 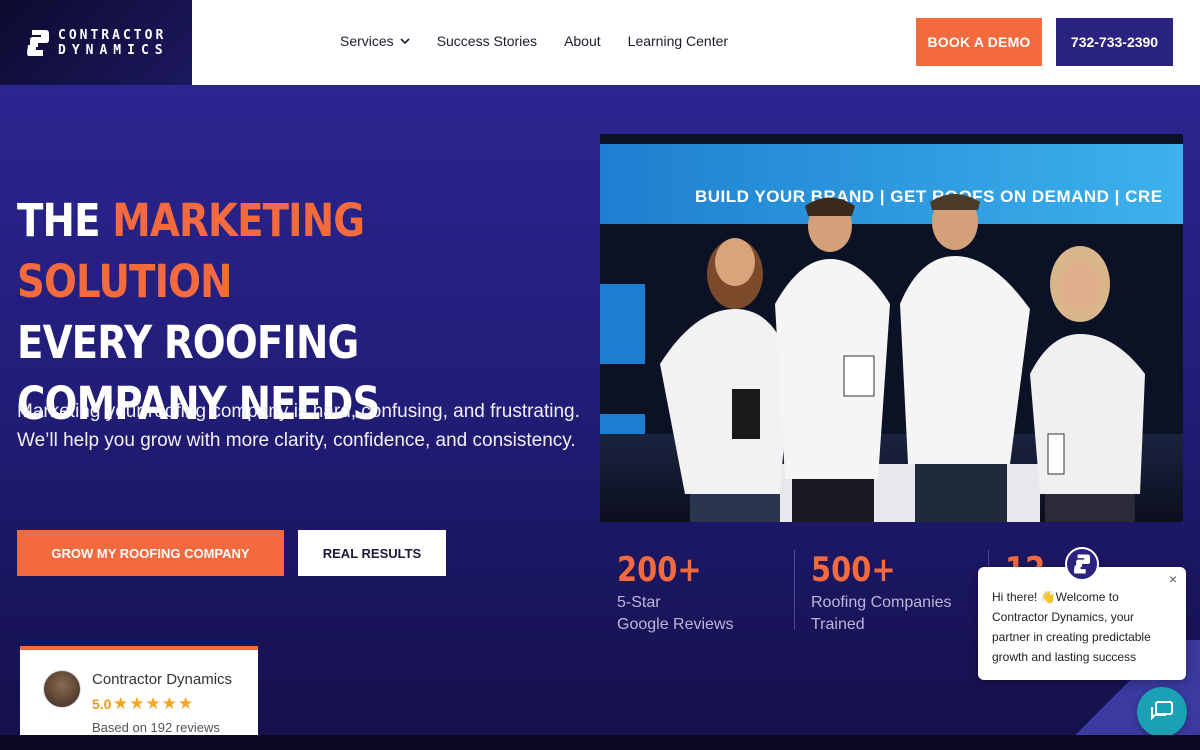 What do you see at coordinates (62, 689) in the screenshot?
I see `avatar` at bounding box center [62, 689].